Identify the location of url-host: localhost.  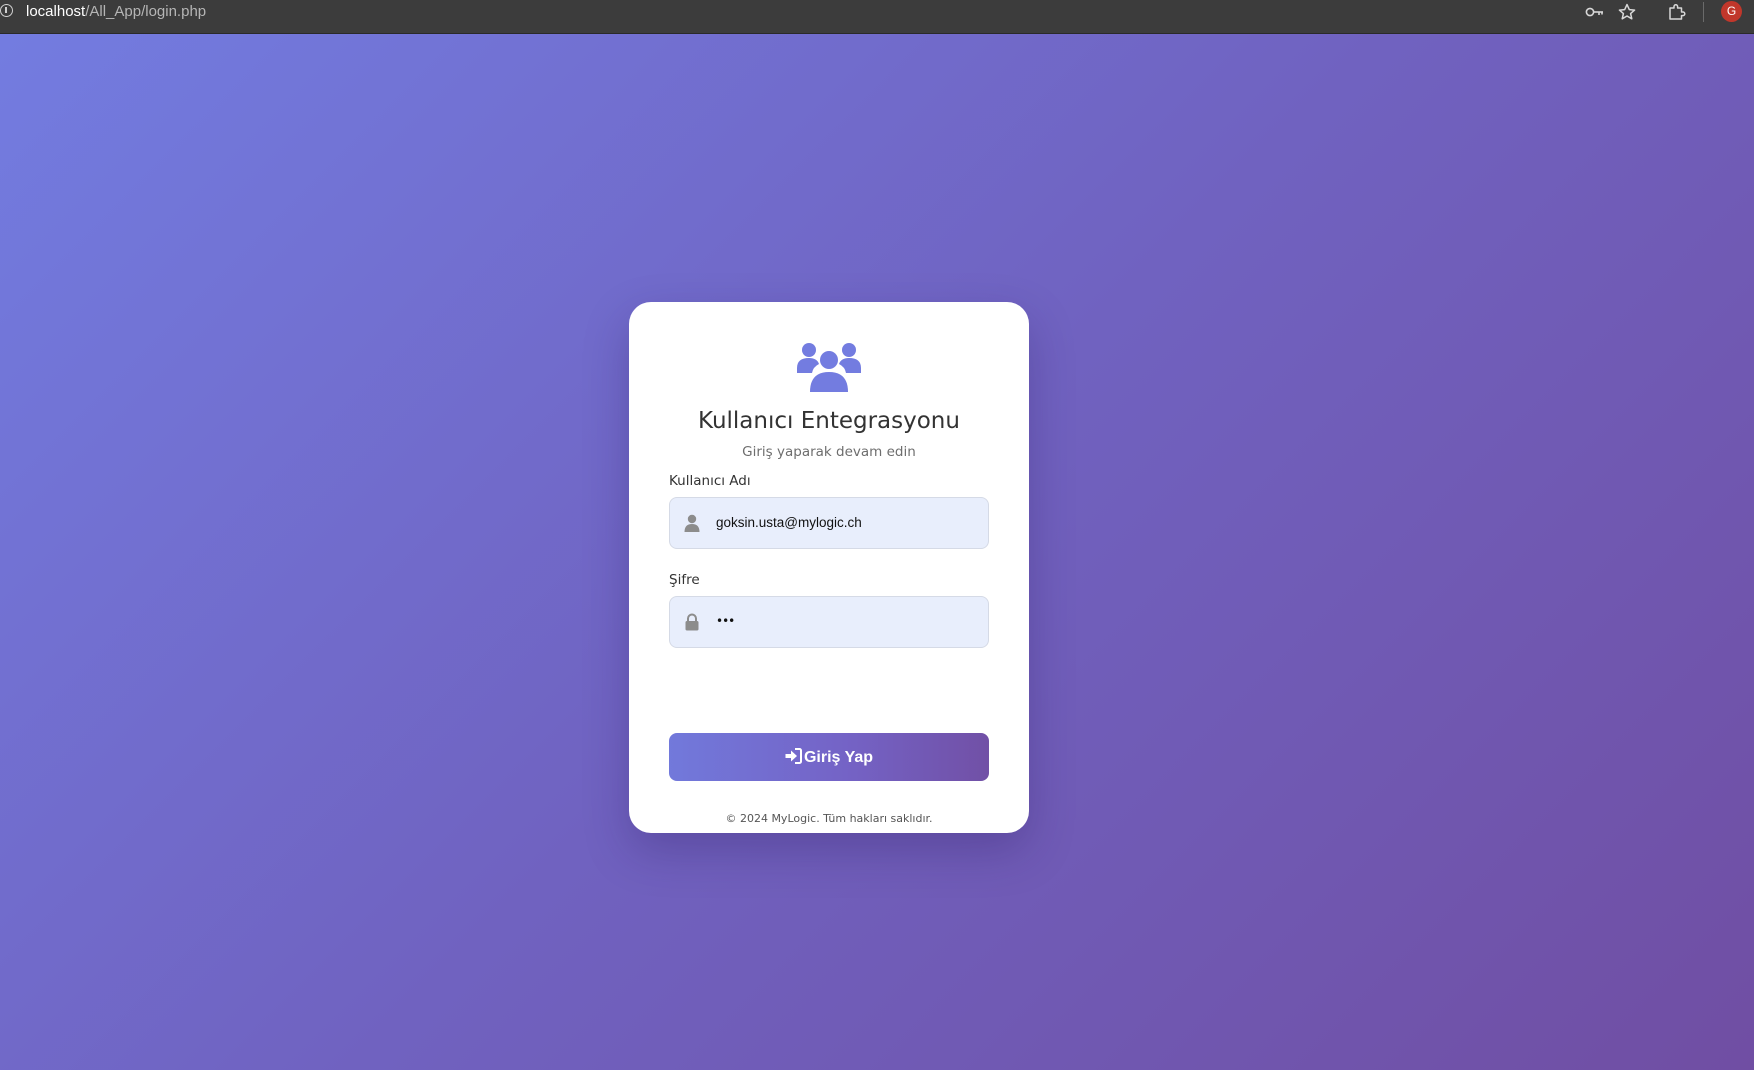
(56, 11).